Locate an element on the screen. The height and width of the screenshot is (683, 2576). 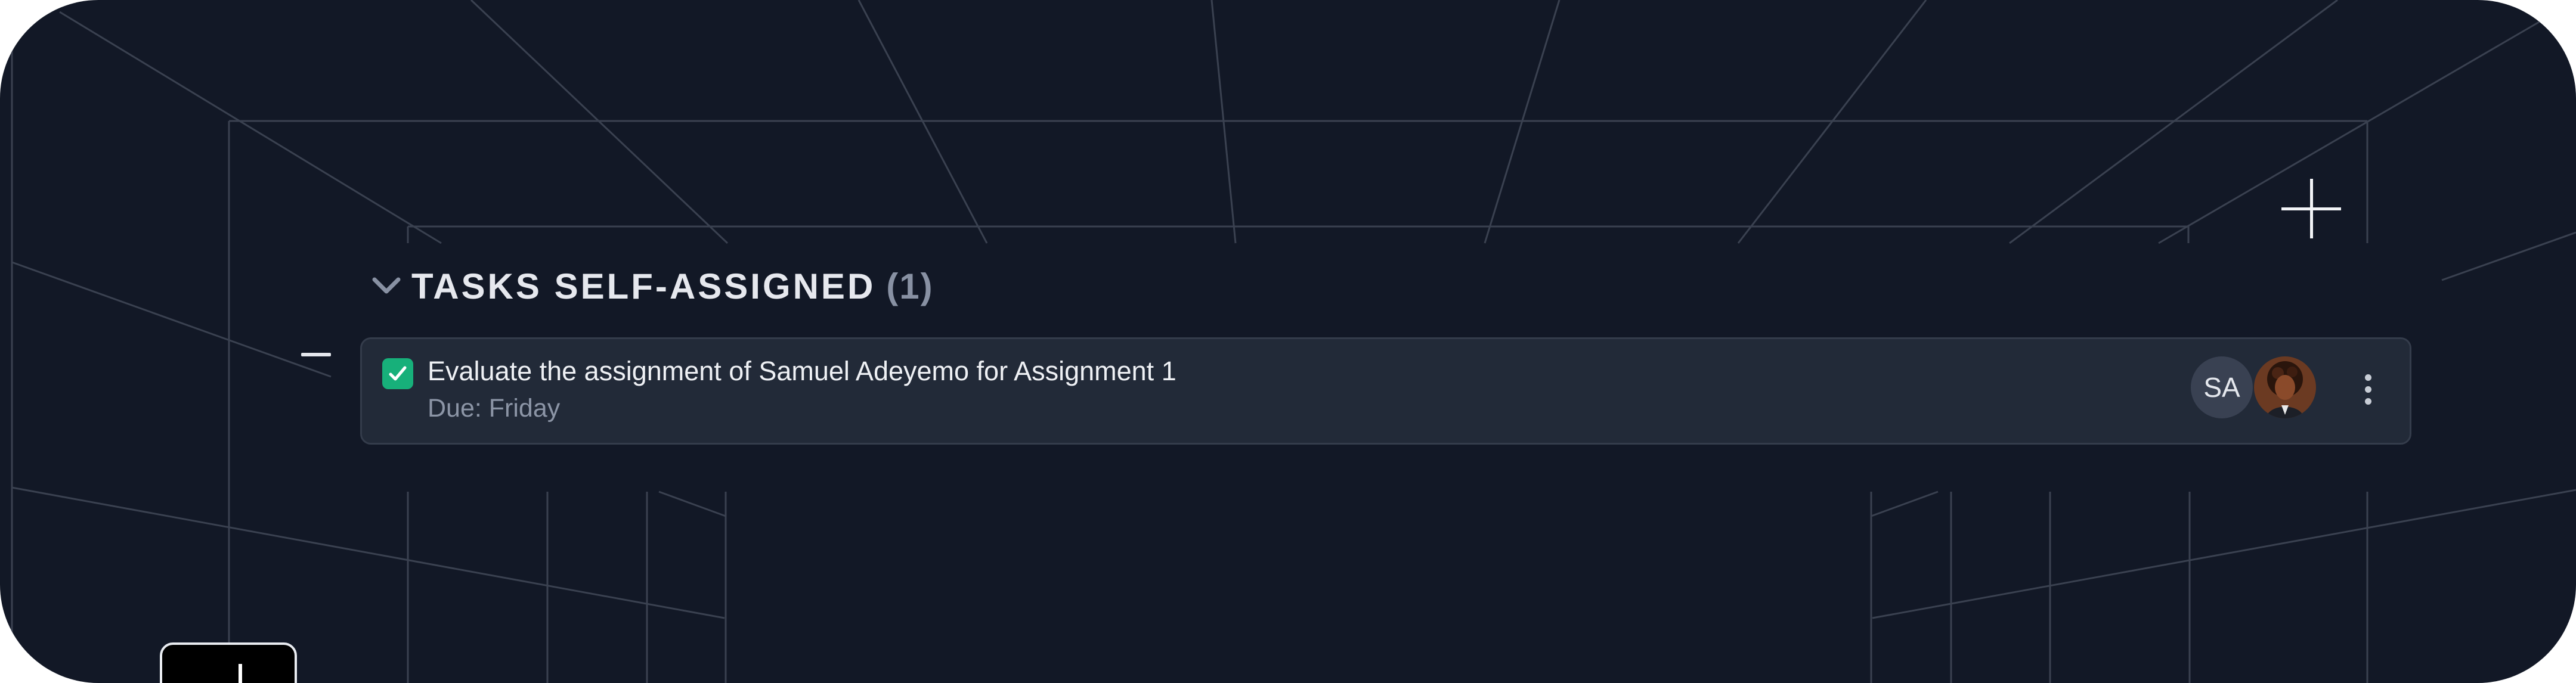
check-icon is located at coordinates (398, 373).